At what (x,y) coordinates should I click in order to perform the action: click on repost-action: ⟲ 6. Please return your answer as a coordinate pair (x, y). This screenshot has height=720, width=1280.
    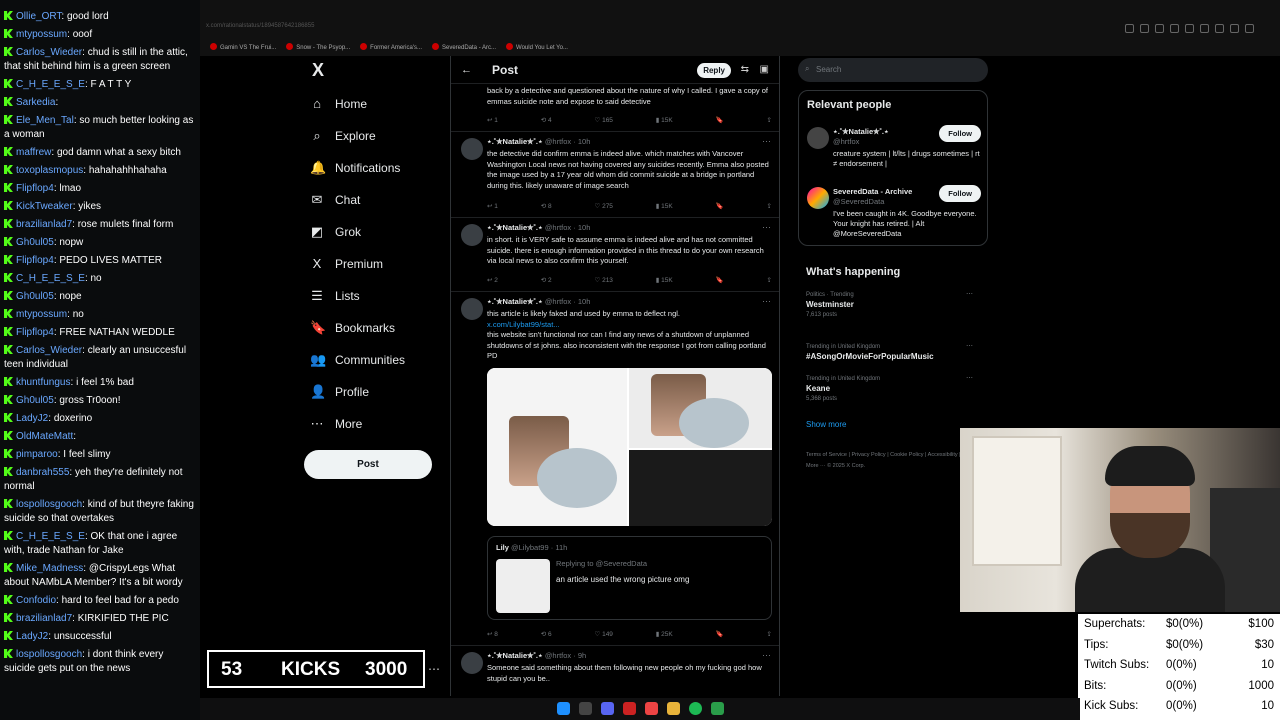
    Looking at the image, I should click on (546, 635).